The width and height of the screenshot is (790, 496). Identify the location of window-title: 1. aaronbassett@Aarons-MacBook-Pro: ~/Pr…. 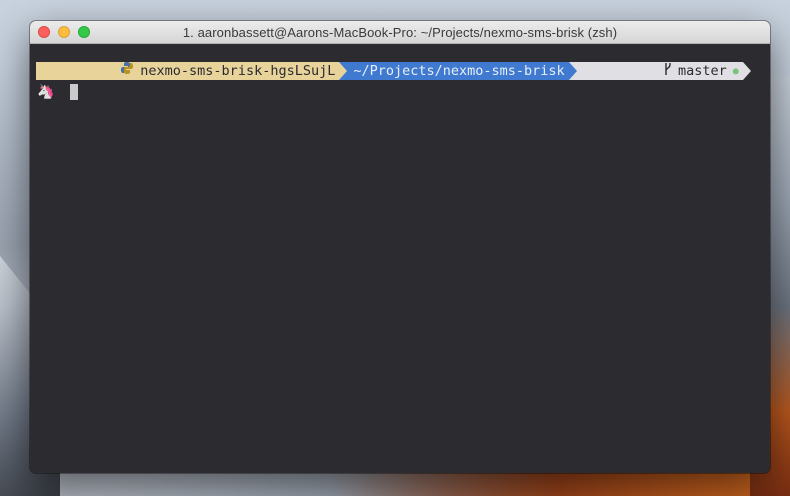
(400, 32).